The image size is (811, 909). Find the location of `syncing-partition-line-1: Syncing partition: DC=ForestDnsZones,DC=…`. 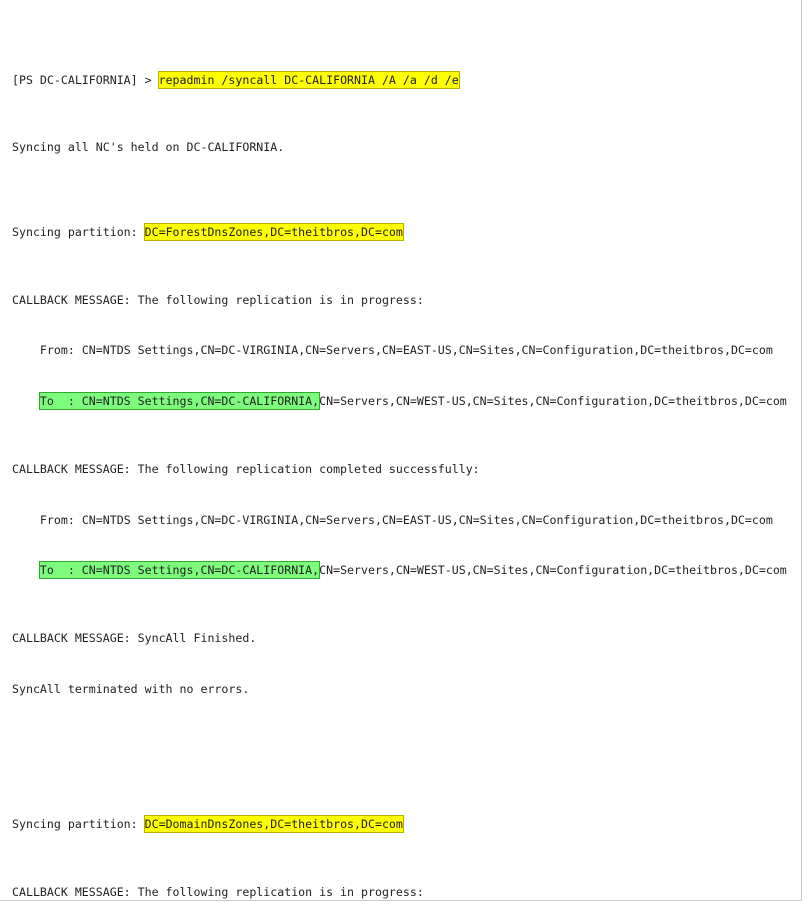

syncing-partition-line-1: Syncing partition: DC=ForestDnsZones,DC=… is located at coordinates (406, 232).